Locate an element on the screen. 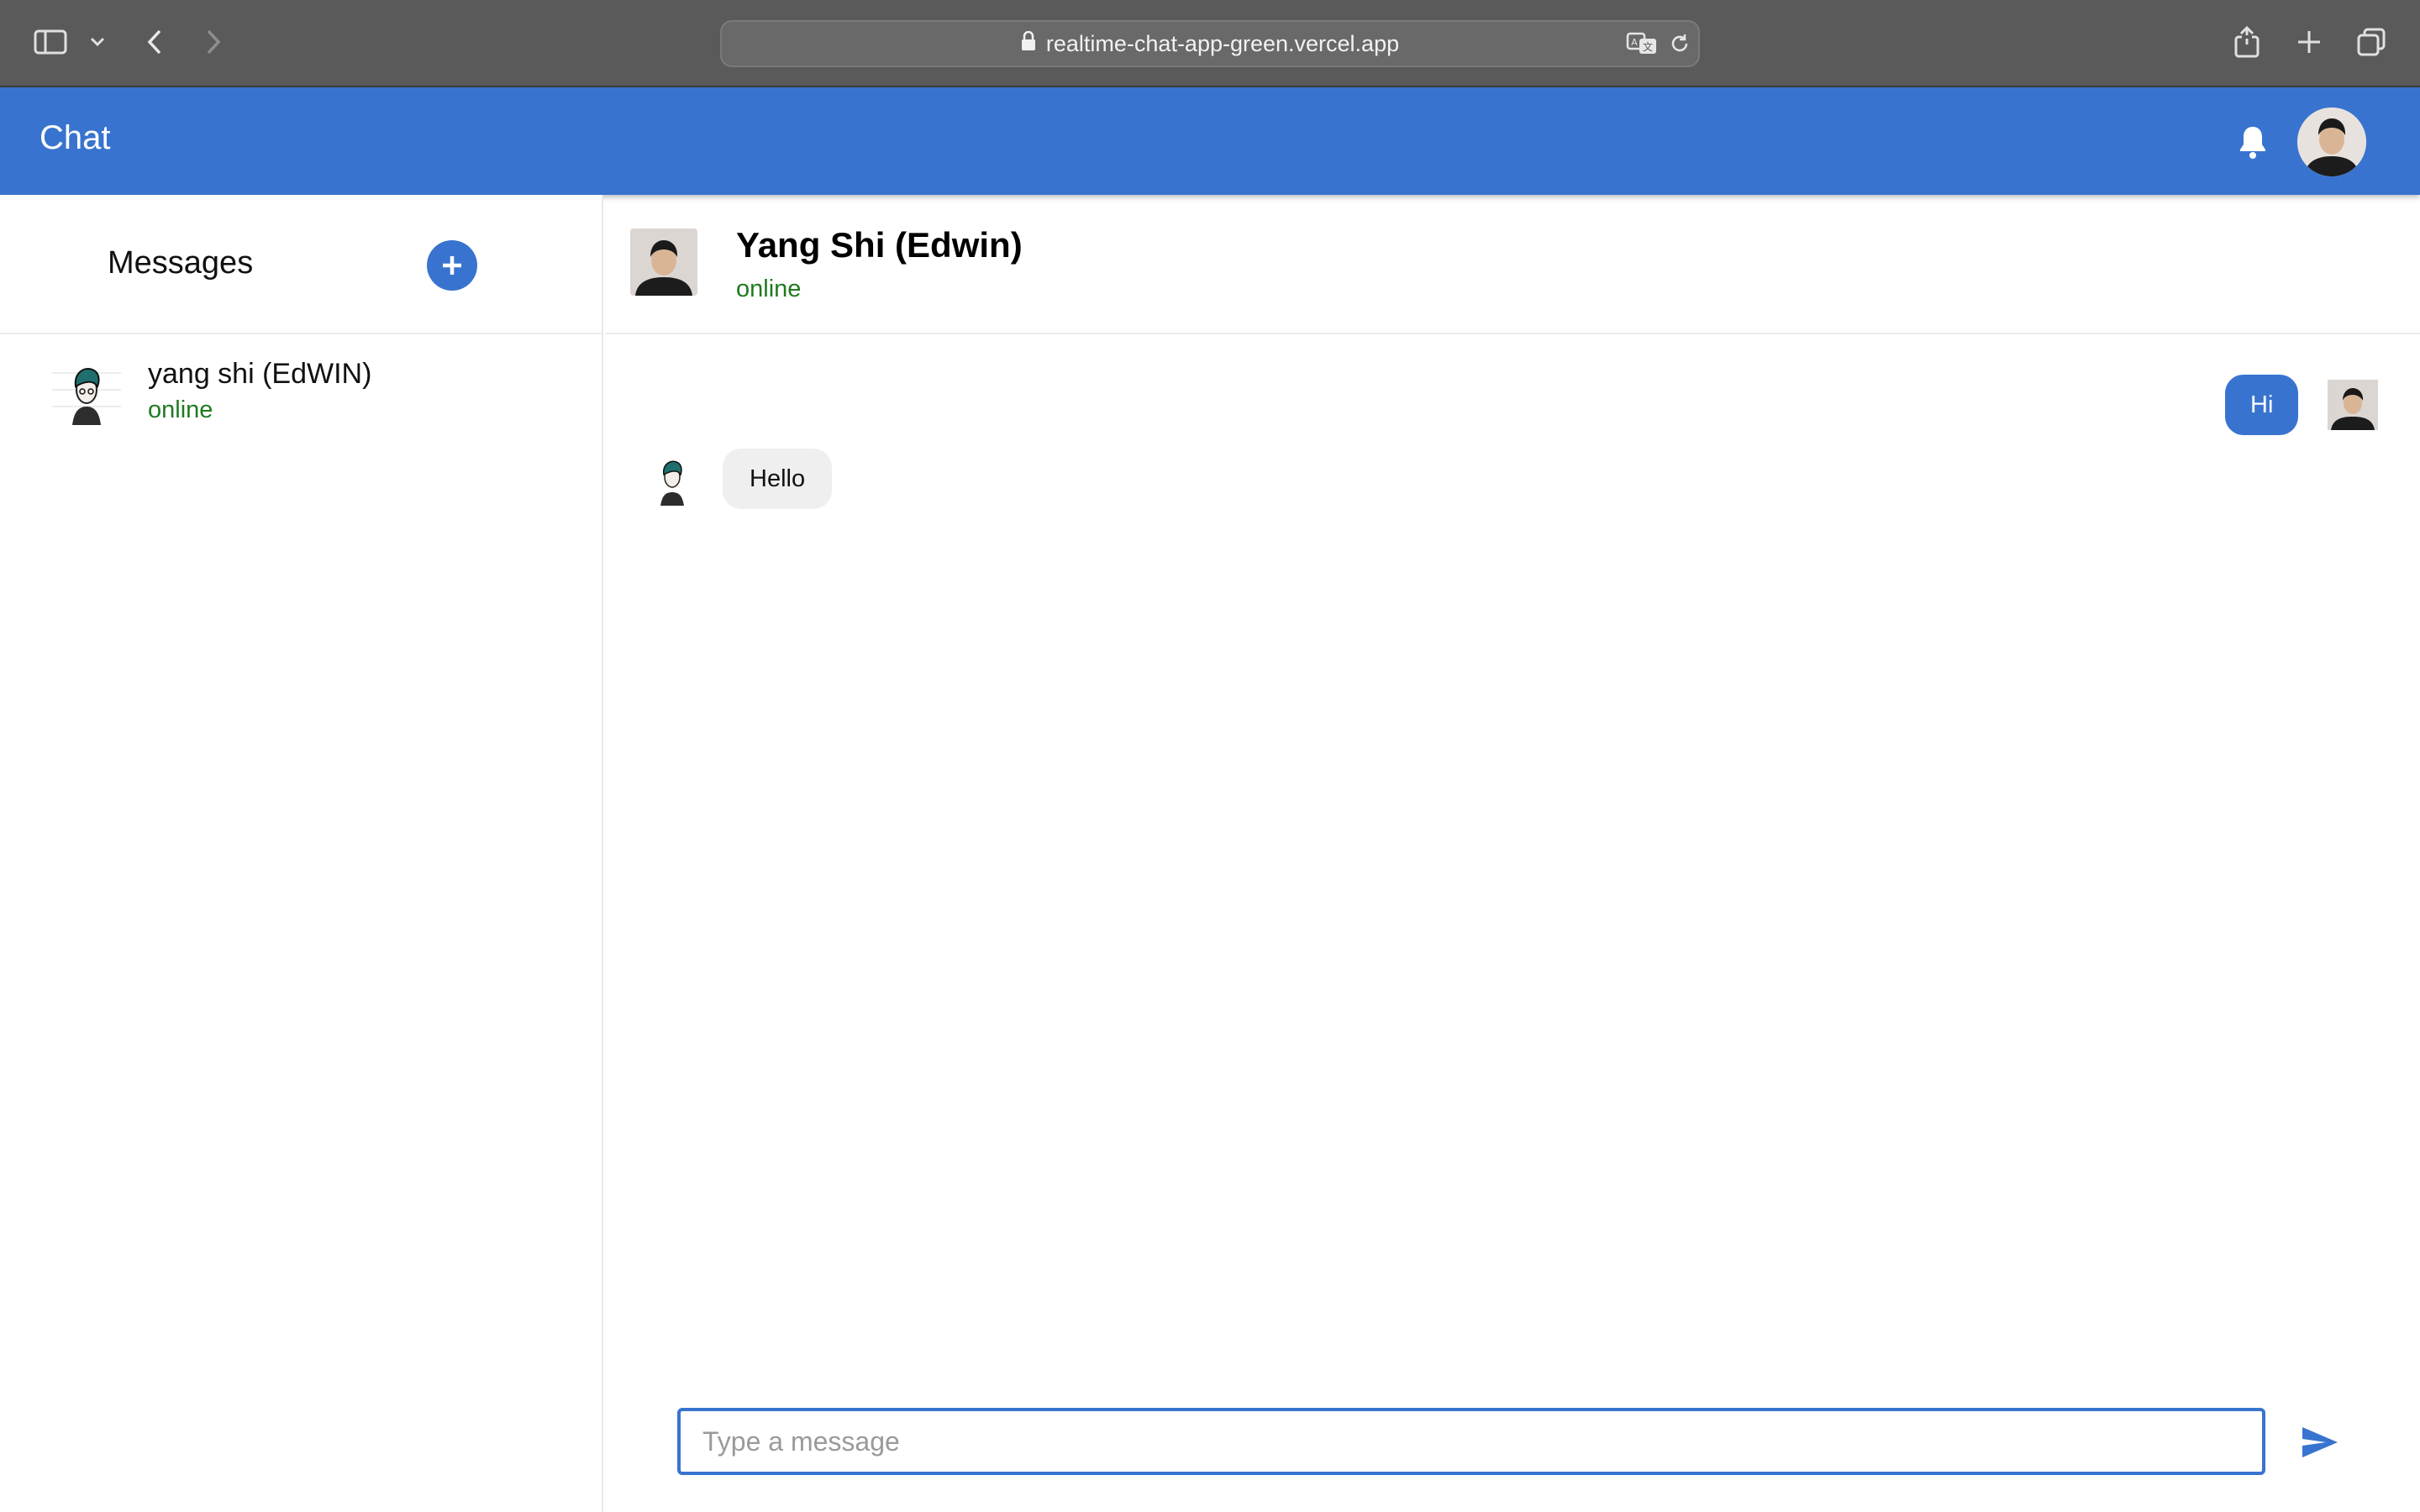 The image size is (2420, 1512). plus-icon is located at coordinates (452, 265).